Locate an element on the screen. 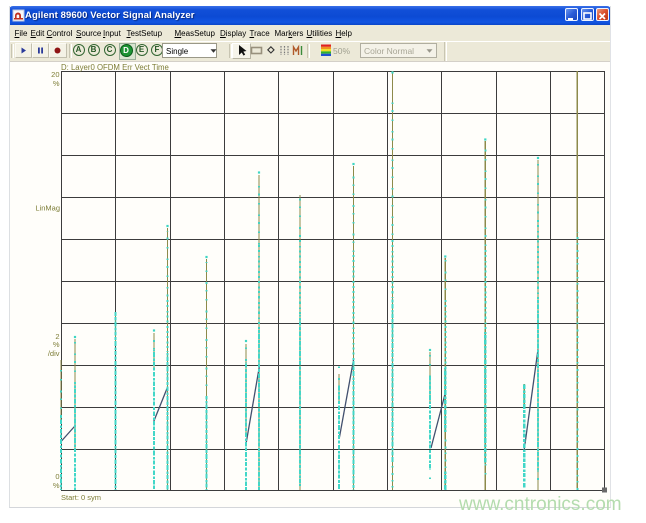 Image resolution: width=646 pixels, height=523 pixels. svg-text: 0 is located at coordinates (57, 476).